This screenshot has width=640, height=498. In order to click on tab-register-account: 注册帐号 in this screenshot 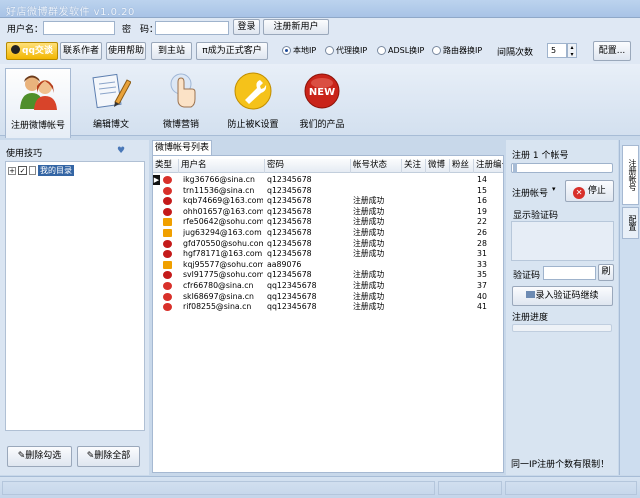, I will do `click(630, 175)`.